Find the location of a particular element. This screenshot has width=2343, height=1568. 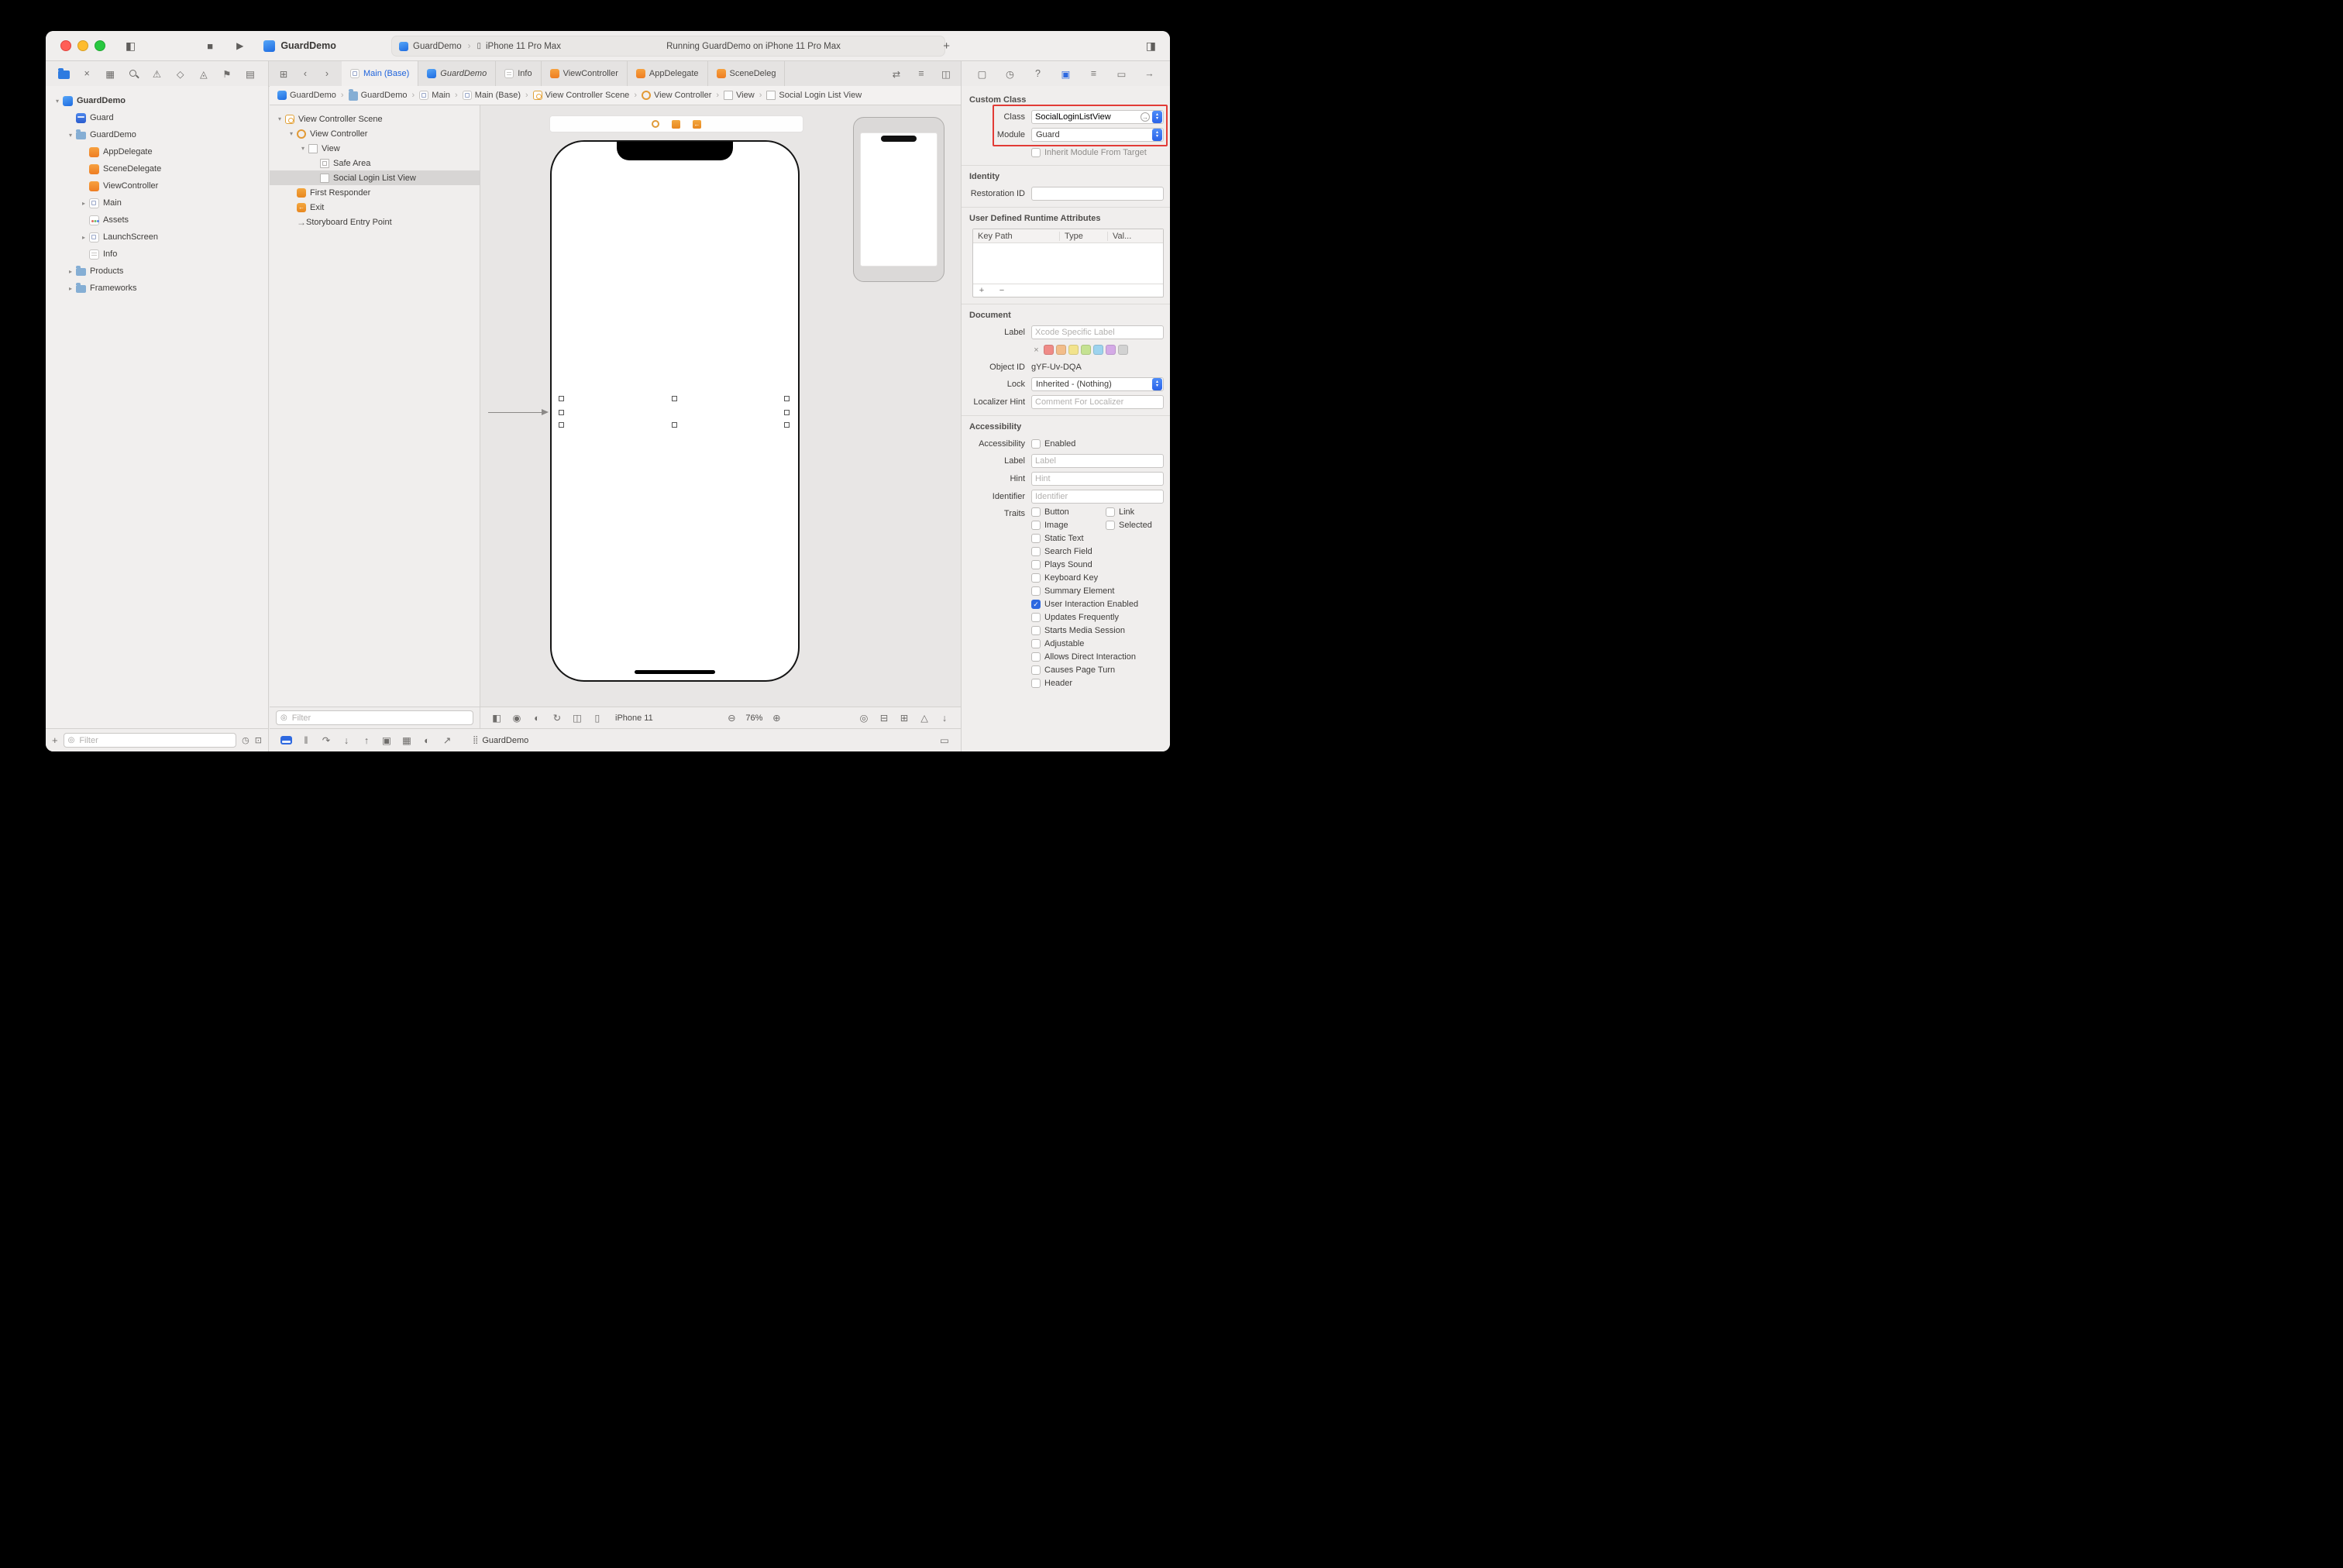

trait-adjustable: Adjustable is located at coordinates (1057, 643).